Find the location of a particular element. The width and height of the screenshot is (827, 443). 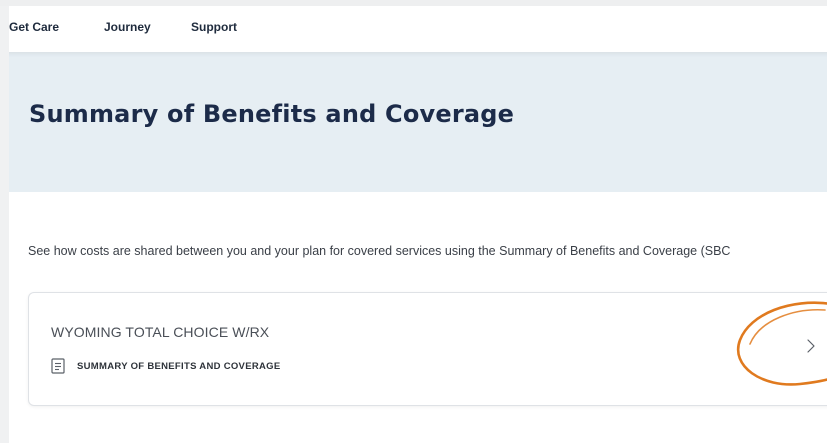

nav-item-get-care: Get Care is located at coordinates (34, 27).